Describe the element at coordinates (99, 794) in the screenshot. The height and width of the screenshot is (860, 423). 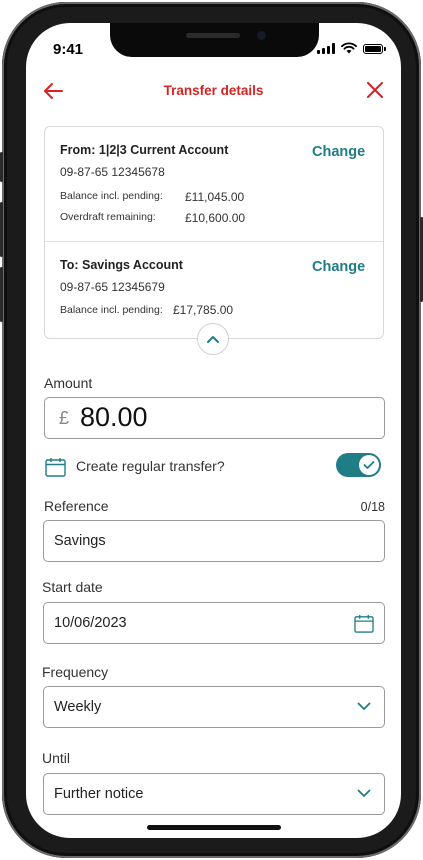
I see `until-value: Further notice` at that location.